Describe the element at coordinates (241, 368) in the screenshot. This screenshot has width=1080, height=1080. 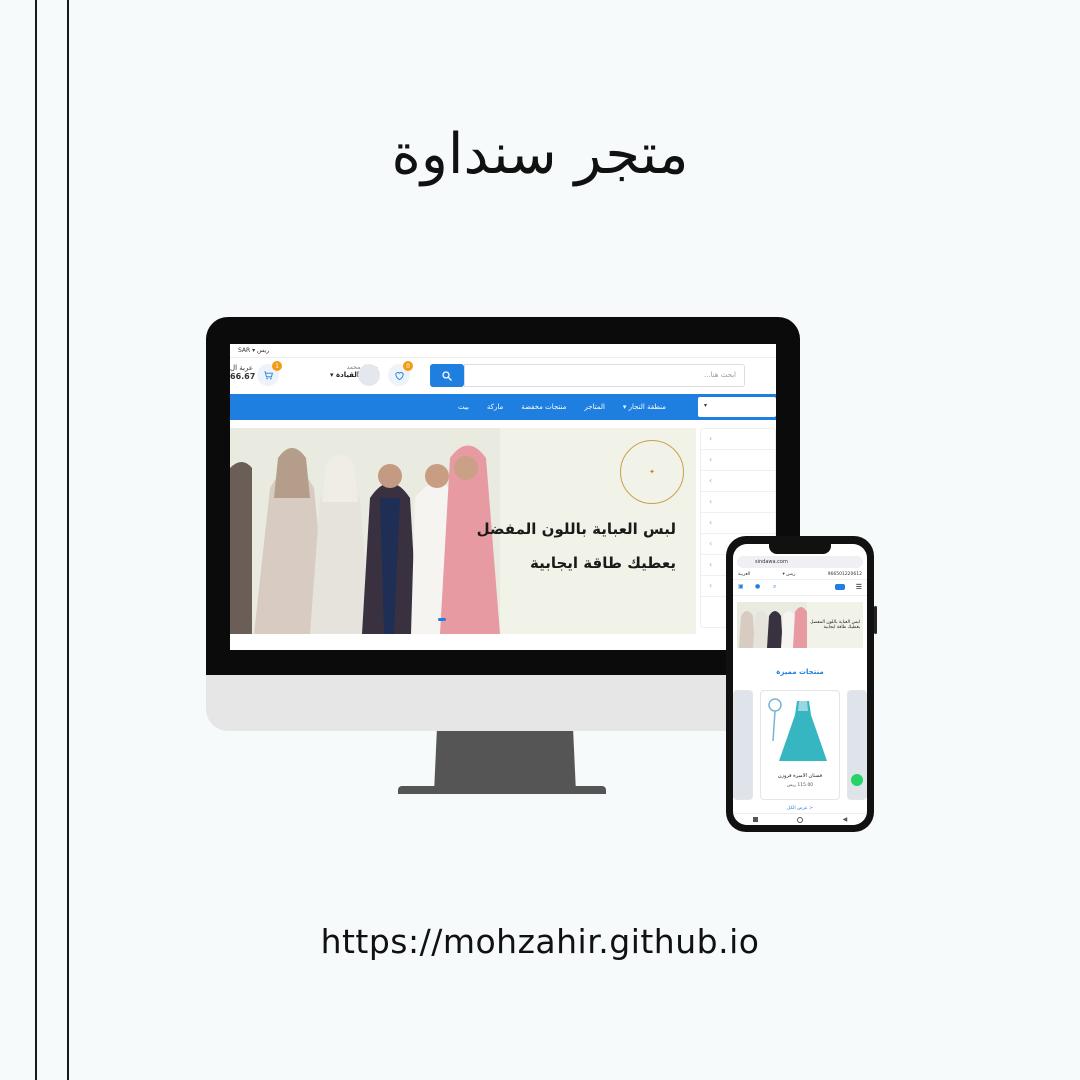
I see `cart-label: عربة ال` at that location.